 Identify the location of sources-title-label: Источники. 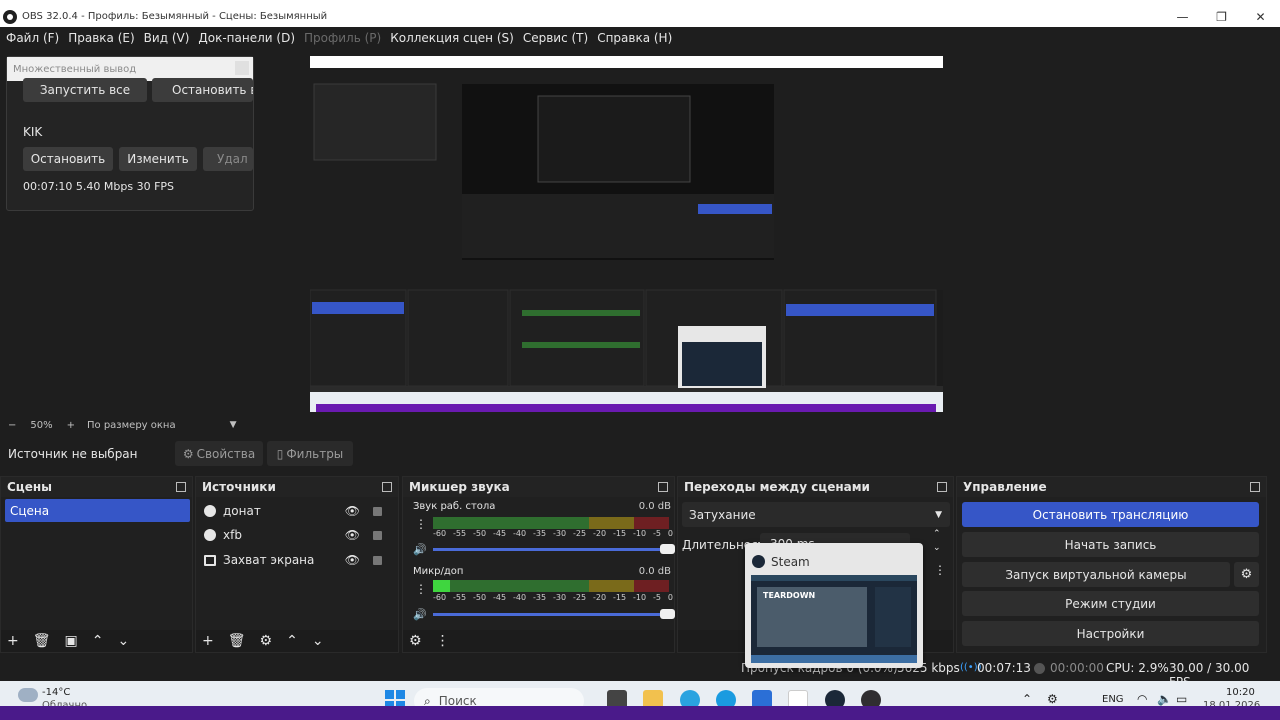
(239, 487).